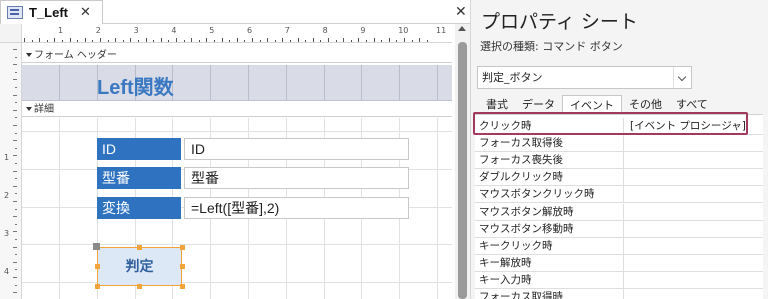  What do you see at coordinates (139, 247) in the screenshot?
I see `resize-handle-top` at bounding box center [139, 247].